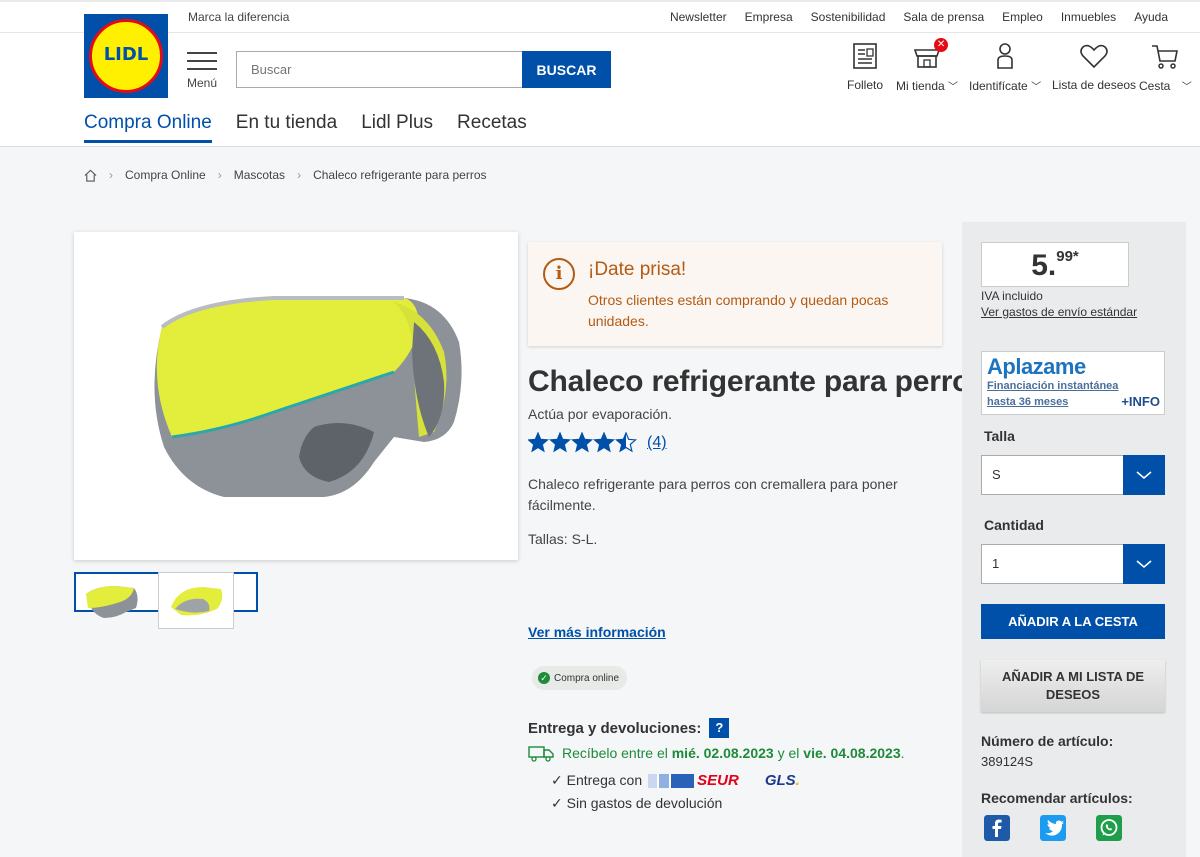  What do you see at coordinates (566, 69) in the screenshot?
I see `search-button: BUSCAR` at bounding box center [566, 69].